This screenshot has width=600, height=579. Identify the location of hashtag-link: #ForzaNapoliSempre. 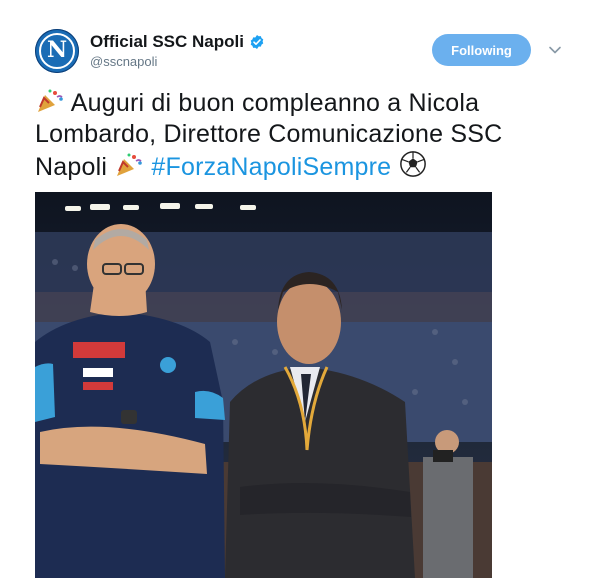
(271, 167).